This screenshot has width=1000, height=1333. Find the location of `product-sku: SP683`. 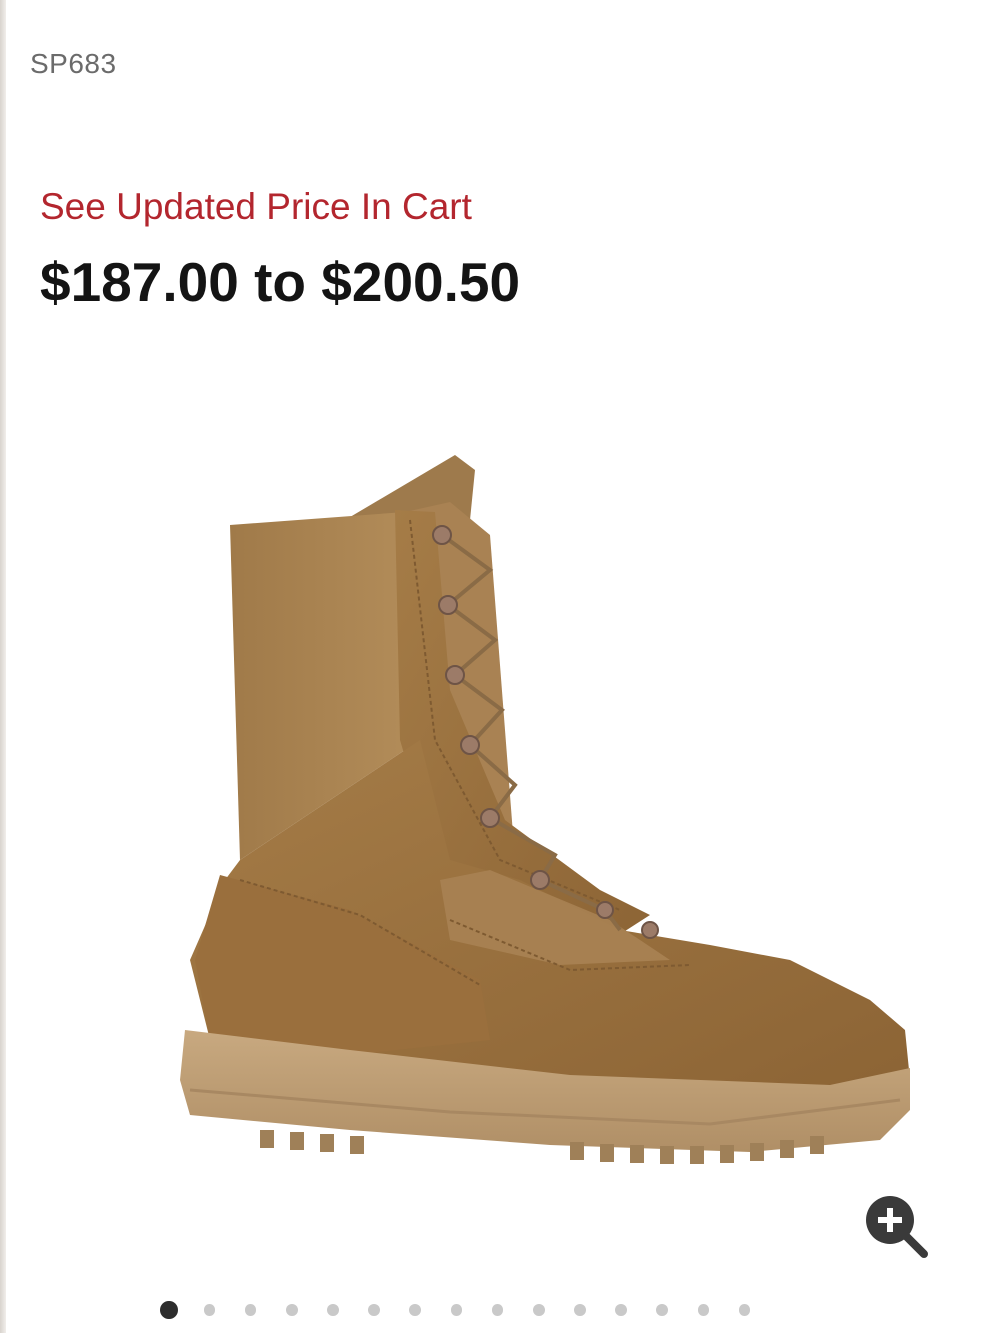

product-sku: SP683 is located at coordinates (73, 63).